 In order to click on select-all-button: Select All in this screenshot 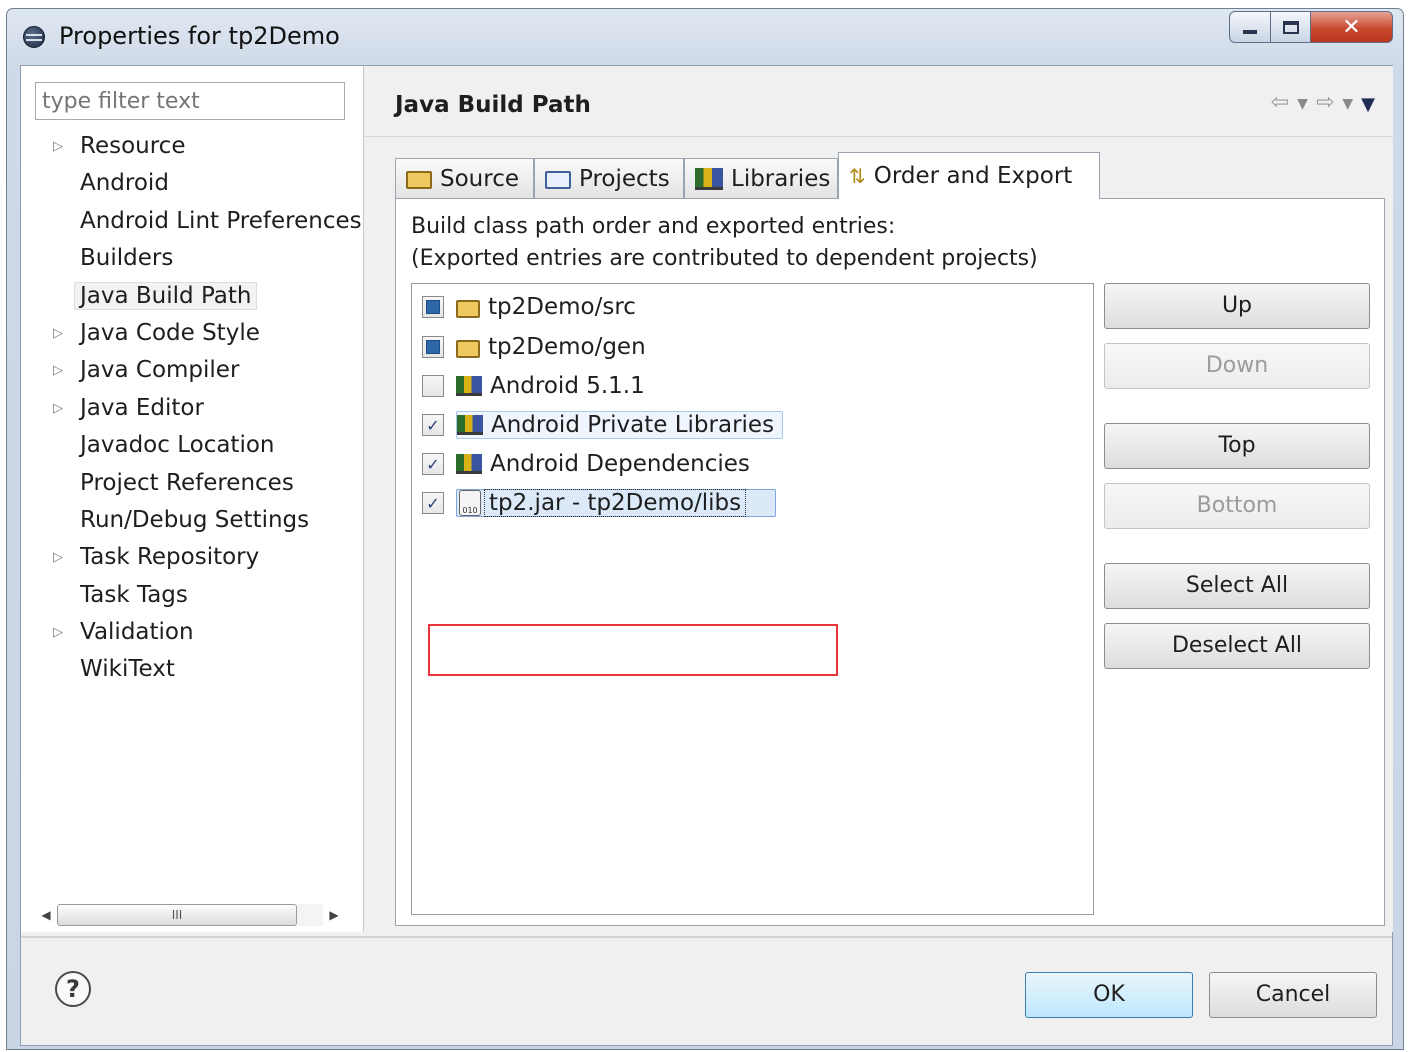, I will do `click(1237, 586)`.